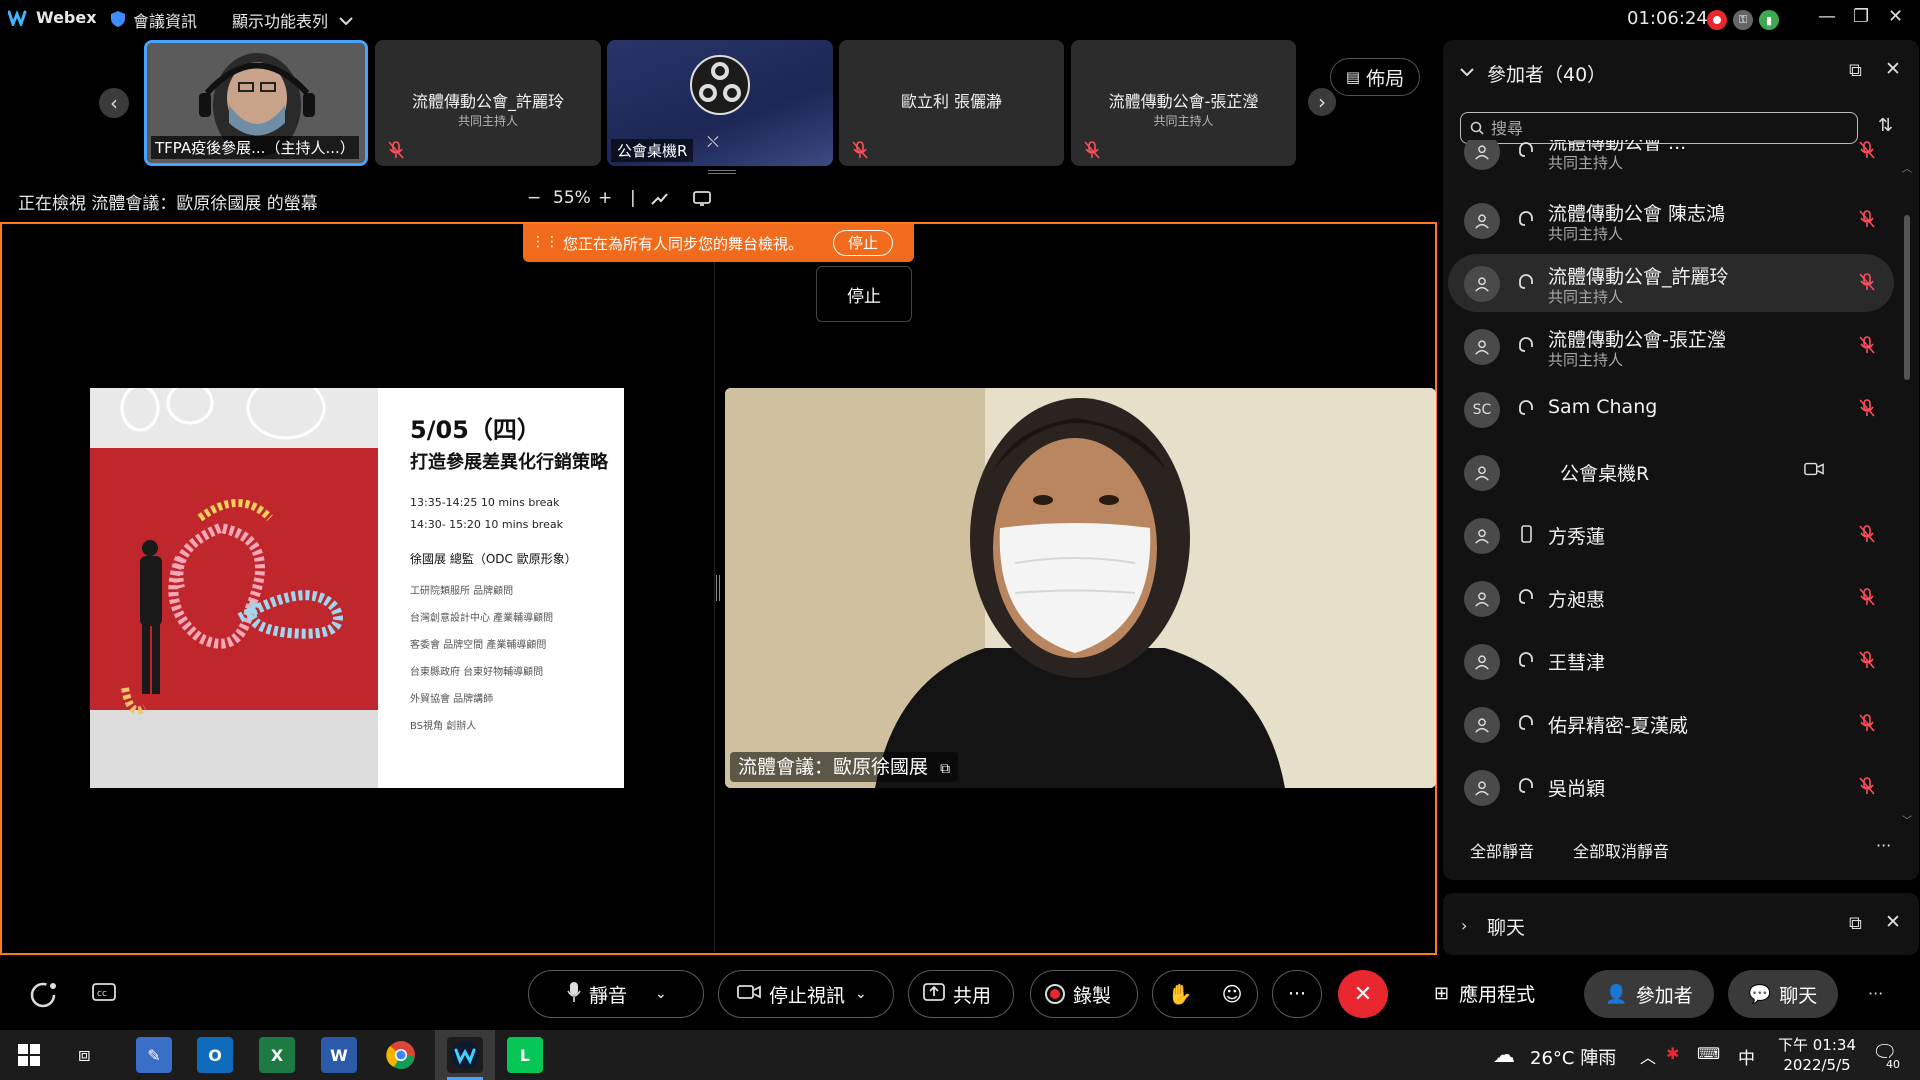  Describe the element at coordinates (1180, 994) in the screenshot. I see `raise-hand-icon: ✋` at that location.